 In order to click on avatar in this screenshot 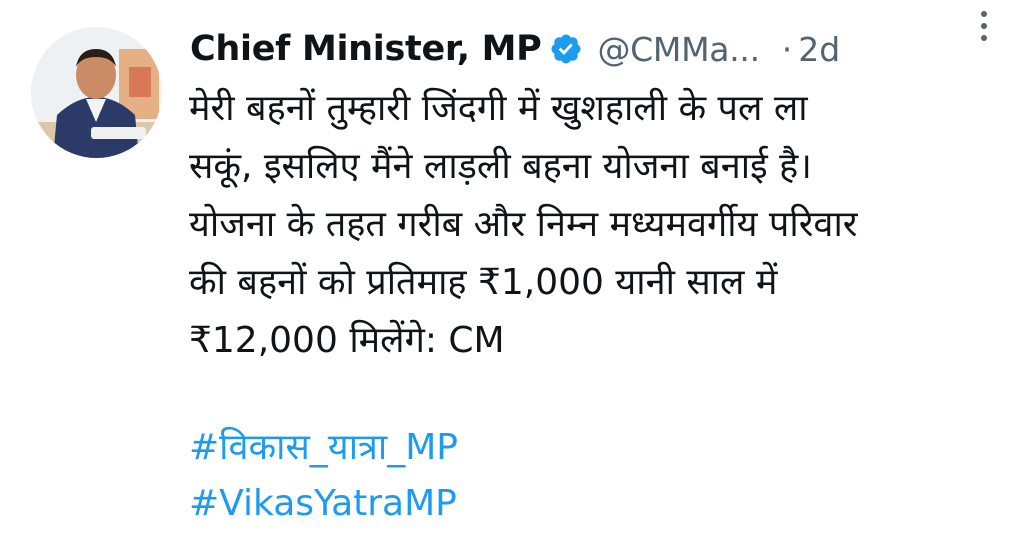, I will do `click(96, 92)`.